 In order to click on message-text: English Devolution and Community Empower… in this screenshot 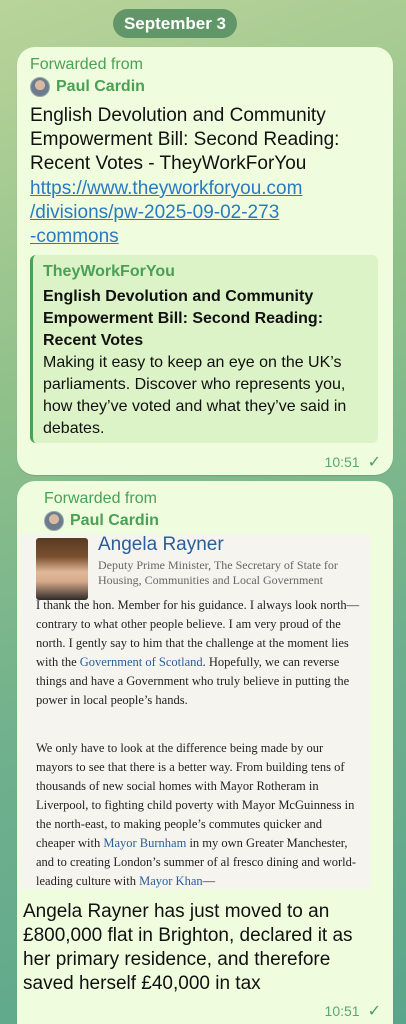, I will do `click(185, 139)`.